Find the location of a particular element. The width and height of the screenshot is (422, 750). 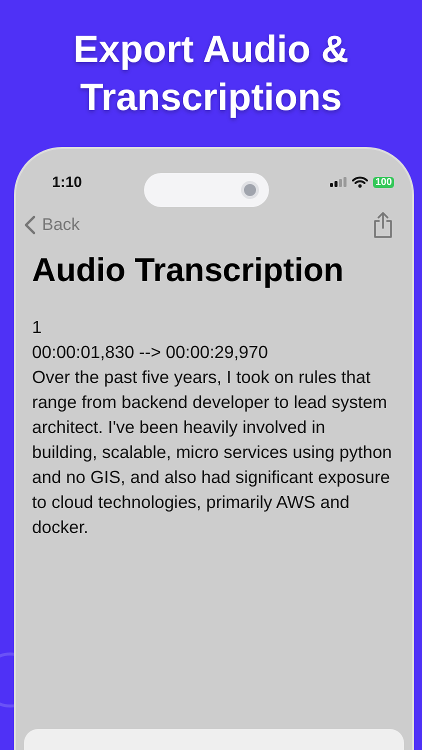

wifi-icon is located at coordinates (360, 182).